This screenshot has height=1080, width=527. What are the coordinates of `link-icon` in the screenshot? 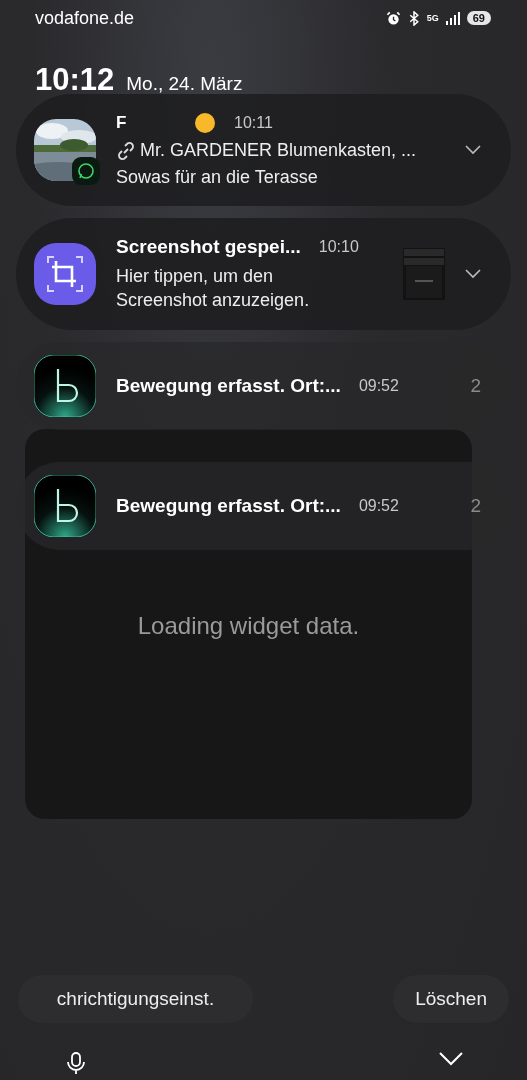 It's located at (126, 150).